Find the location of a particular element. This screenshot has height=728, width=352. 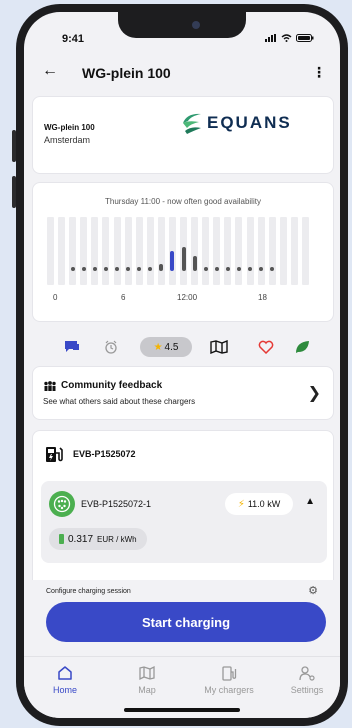

status-time: 9:41 is located at coordinates (73, 39).